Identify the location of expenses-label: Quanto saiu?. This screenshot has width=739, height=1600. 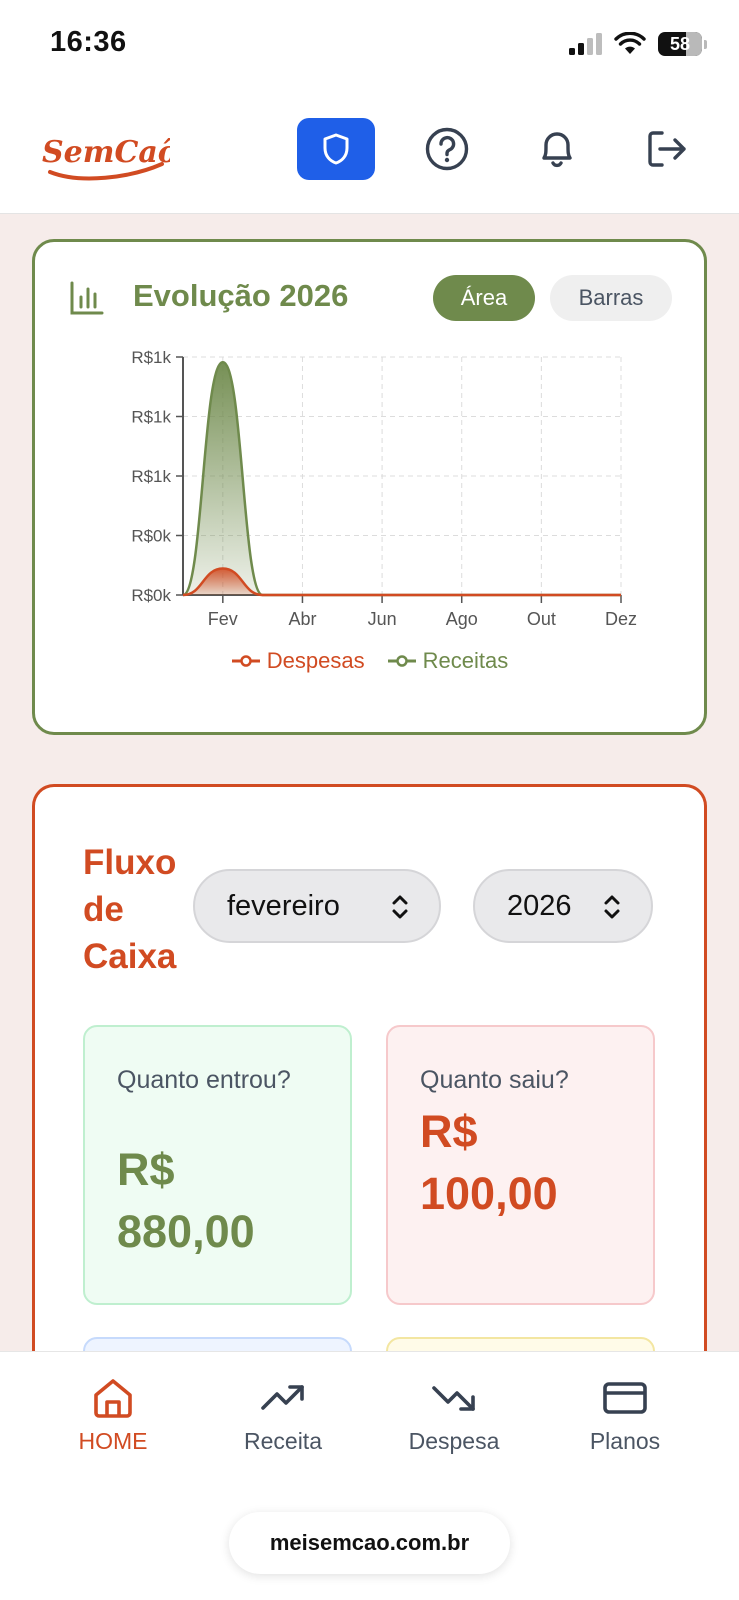
(494, 1080).